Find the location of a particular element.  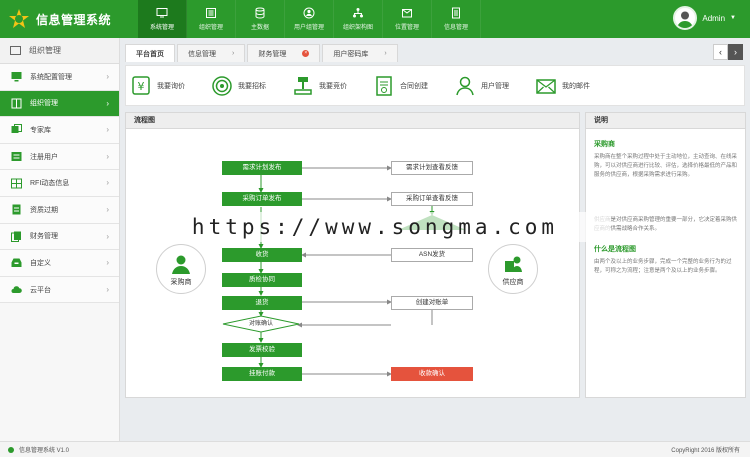

quick-actions: ¥ 我要询价 我要招标 我要竞价 合同创建 用户管理 我的邮件 is located at coordinates (435, 85).